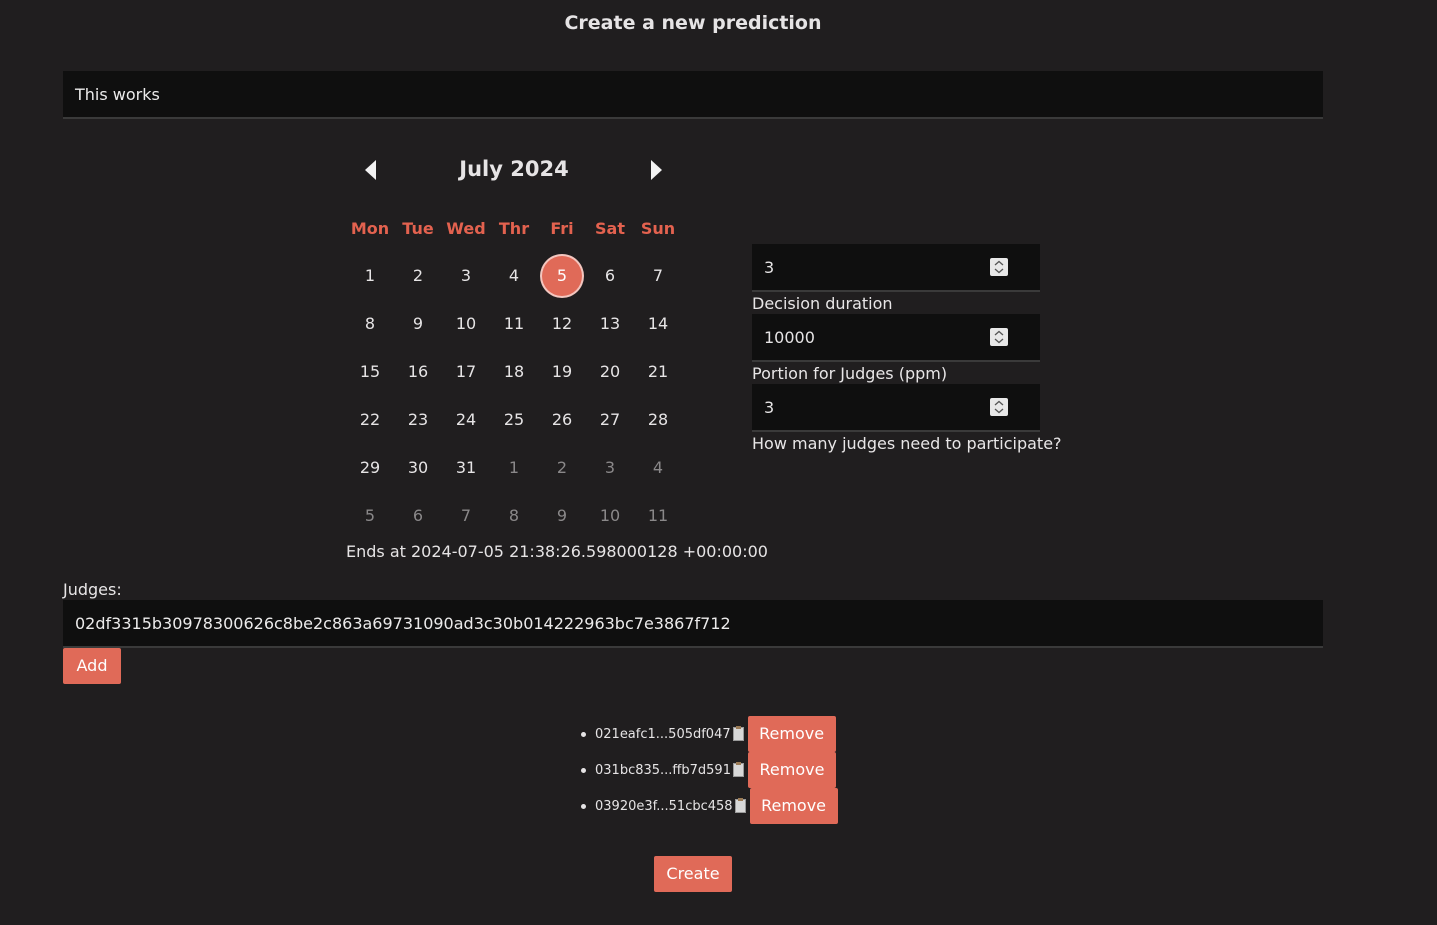  I want to click on judges-label: Judges:, so click(92, 589).